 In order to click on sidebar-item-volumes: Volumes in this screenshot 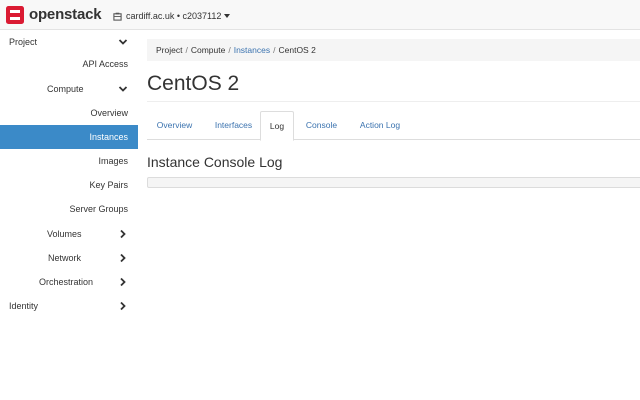, I will do `click(69, 234)`.